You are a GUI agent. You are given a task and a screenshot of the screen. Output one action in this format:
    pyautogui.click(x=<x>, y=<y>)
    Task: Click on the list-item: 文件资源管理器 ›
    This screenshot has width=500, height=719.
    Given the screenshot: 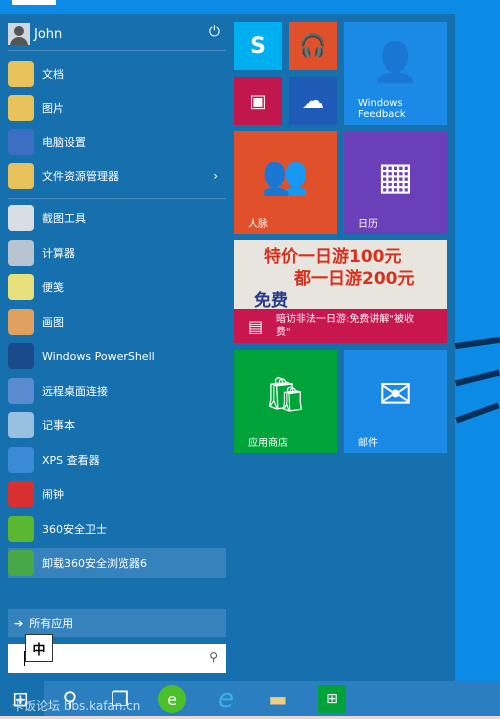 What is the action you would take?
    pyautogui.click(x=117, y=176)
    